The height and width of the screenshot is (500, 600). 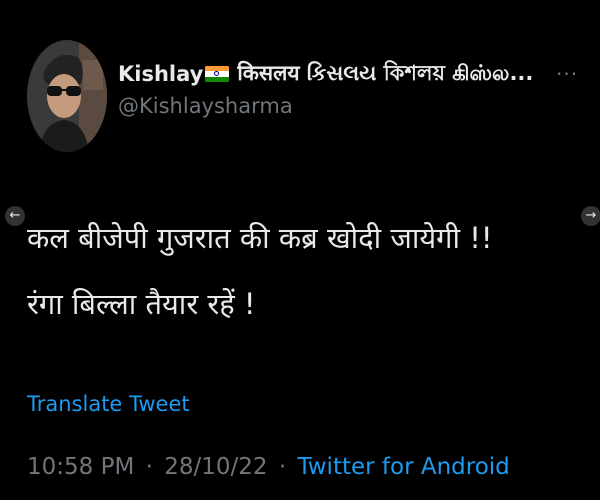 What do you see at coordinates (108, 404) in the screenshot?
I see `translate-tweet-link: Translate Tweet` at bounding box center [108, 404].